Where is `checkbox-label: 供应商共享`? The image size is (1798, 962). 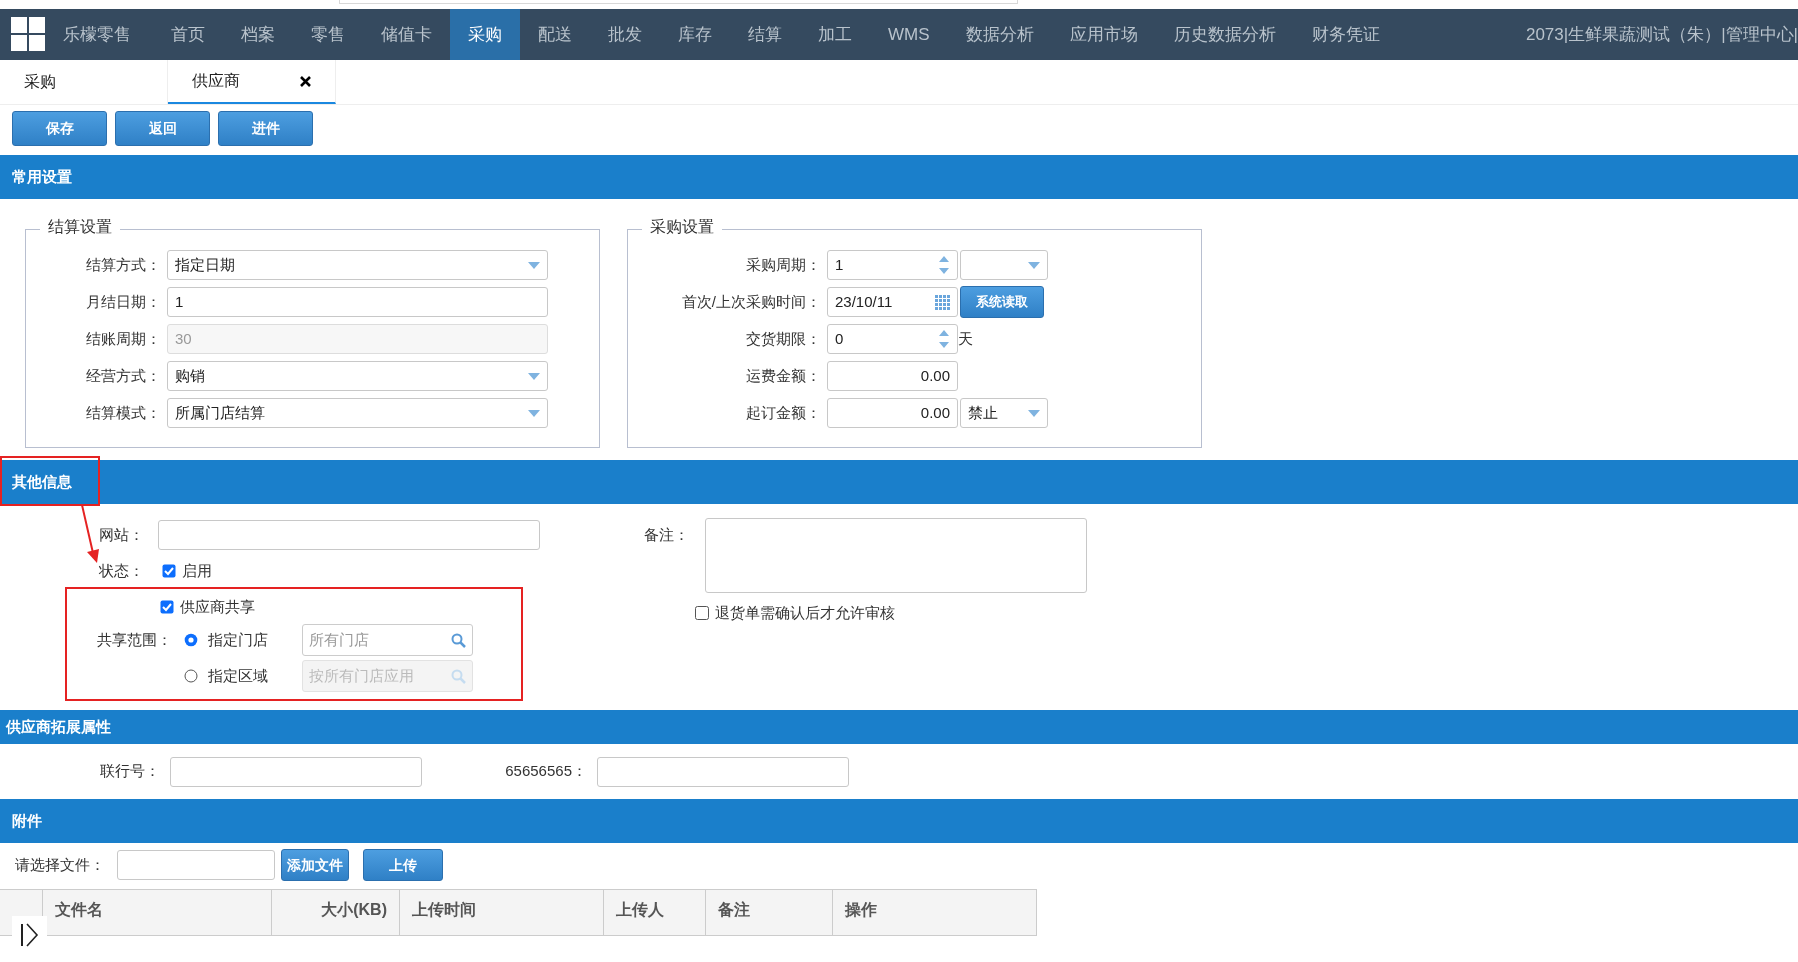
checkbox-label: 供应商共享 is located at coordinates (217, 606).